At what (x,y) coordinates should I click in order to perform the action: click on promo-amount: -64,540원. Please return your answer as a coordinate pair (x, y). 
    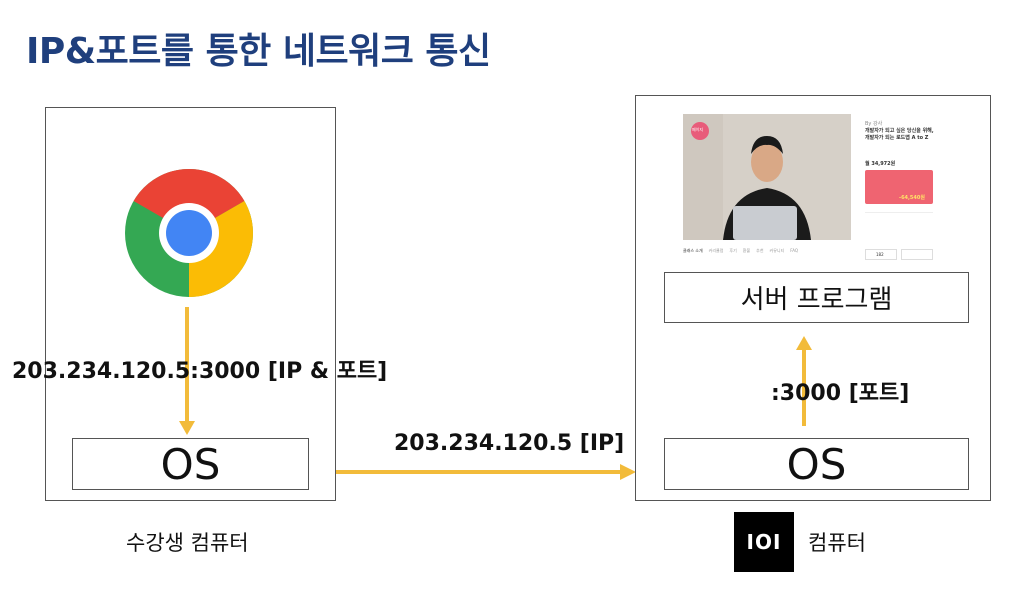
    Looking at the image, I should click on (912, 198).